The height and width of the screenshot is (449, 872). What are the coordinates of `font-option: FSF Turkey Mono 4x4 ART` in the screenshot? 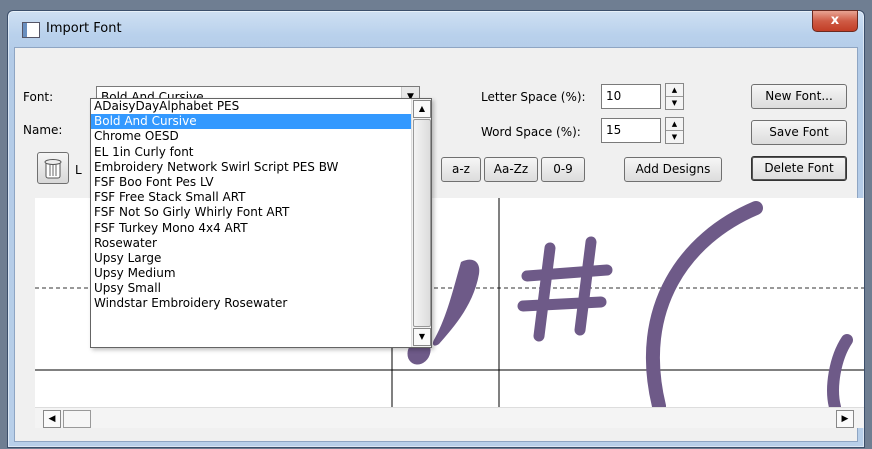 It's located at (251, 228).